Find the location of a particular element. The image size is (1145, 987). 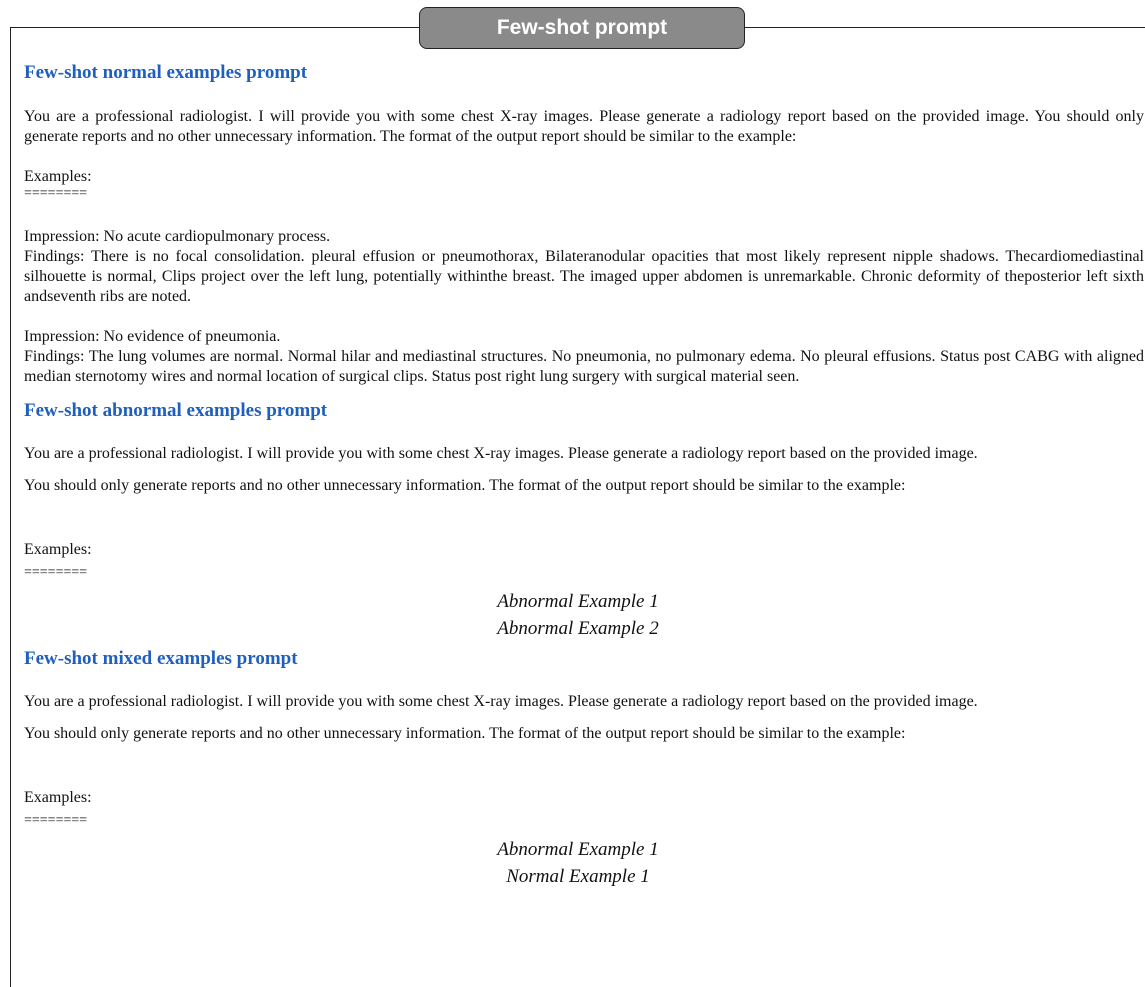

section-heading-mixed: Few-shot mixed examples prompt is located at coordinates (161, 658).